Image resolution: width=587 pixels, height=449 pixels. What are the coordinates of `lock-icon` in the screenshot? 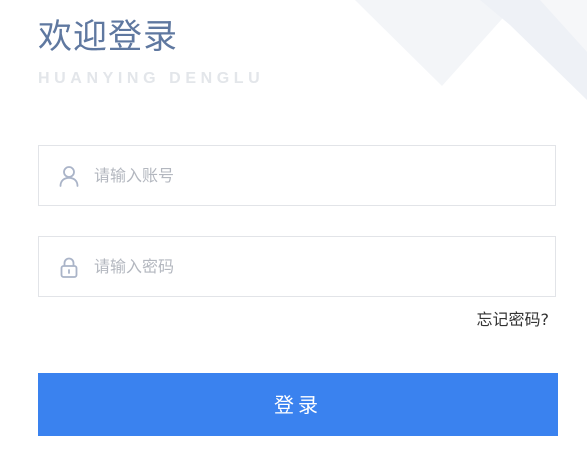 It's located at (69, 267).